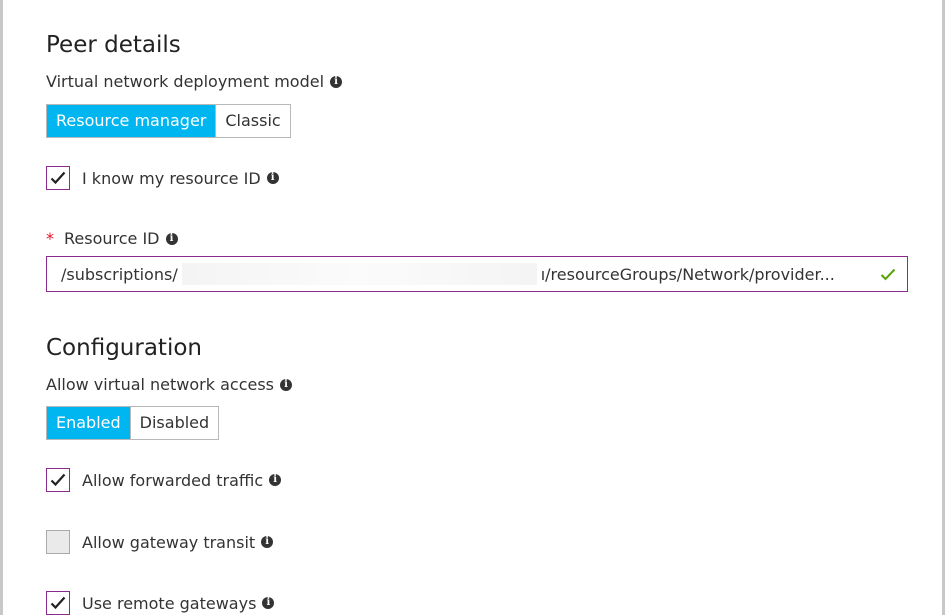 The height and width of the screenshot is (615, 945). What do you see at coordinates (173, 480) in the screenshot?
I see `allow-forwarded-traffic-label: Allow forwarded traffic` at bounding box center [173, 480].